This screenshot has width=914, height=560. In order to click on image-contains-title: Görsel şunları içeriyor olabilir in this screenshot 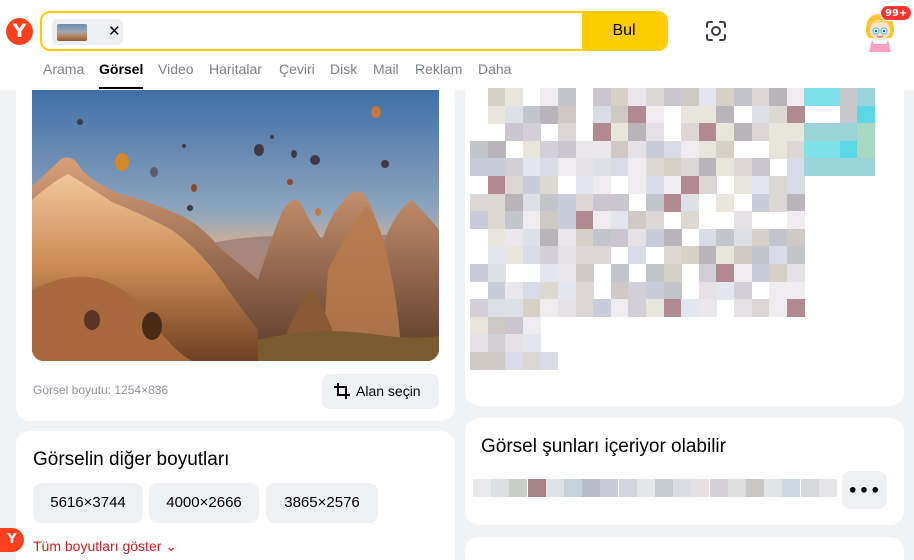, I will do `click(603, 446)`.